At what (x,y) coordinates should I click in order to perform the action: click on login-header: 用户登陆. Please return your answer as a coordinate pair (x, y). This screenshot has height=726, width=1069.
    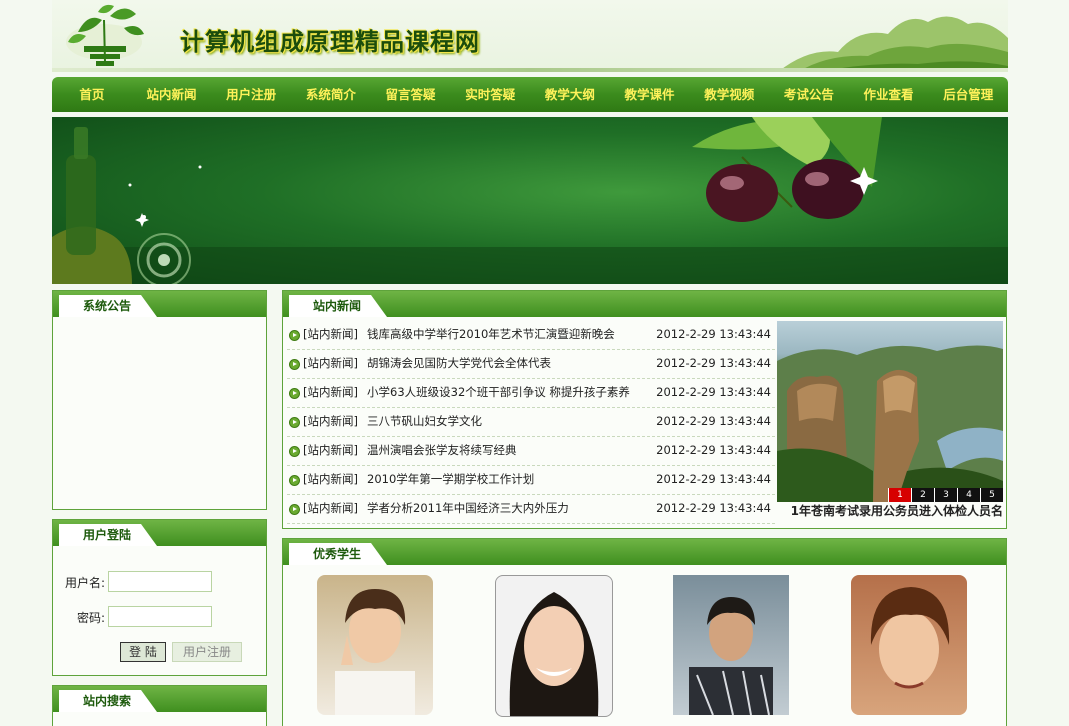
    Looking at the image, I should click on (159, 533).